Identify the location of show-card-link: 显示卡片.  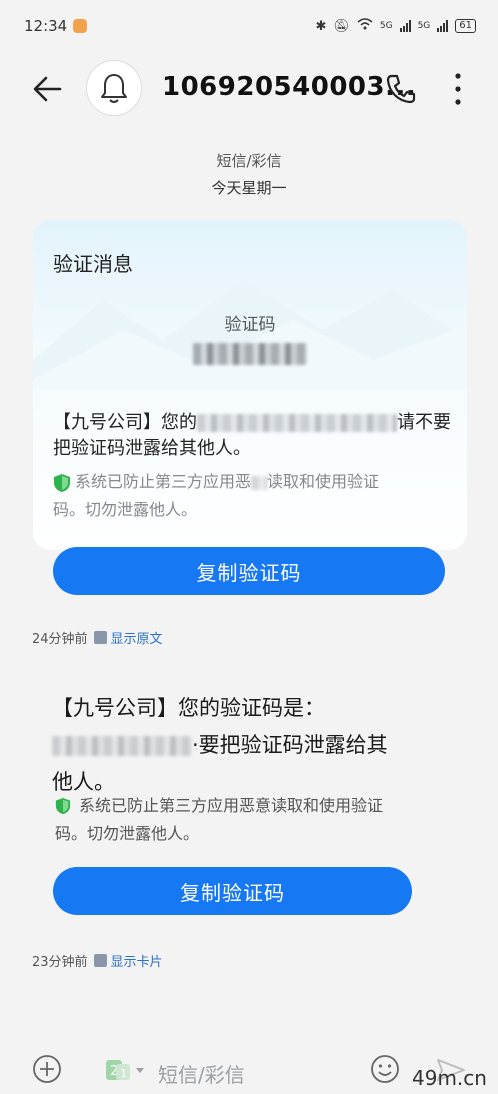
(128, 960).